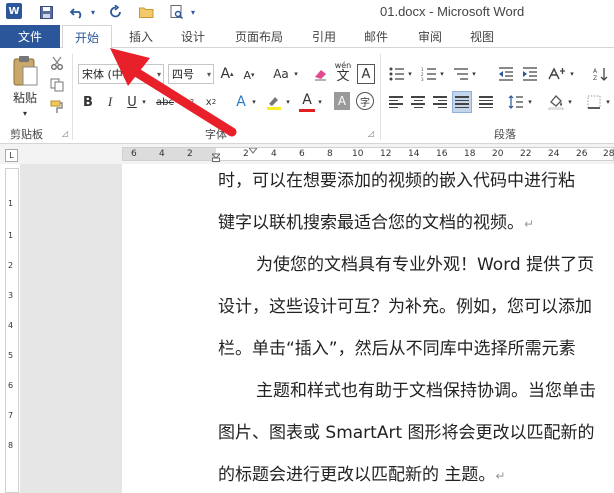 The width and height of the screenshot is (614, 493). Describe the element at coordinates (173, 92) in the screenshot. I see `annotation-arrow` at that location.